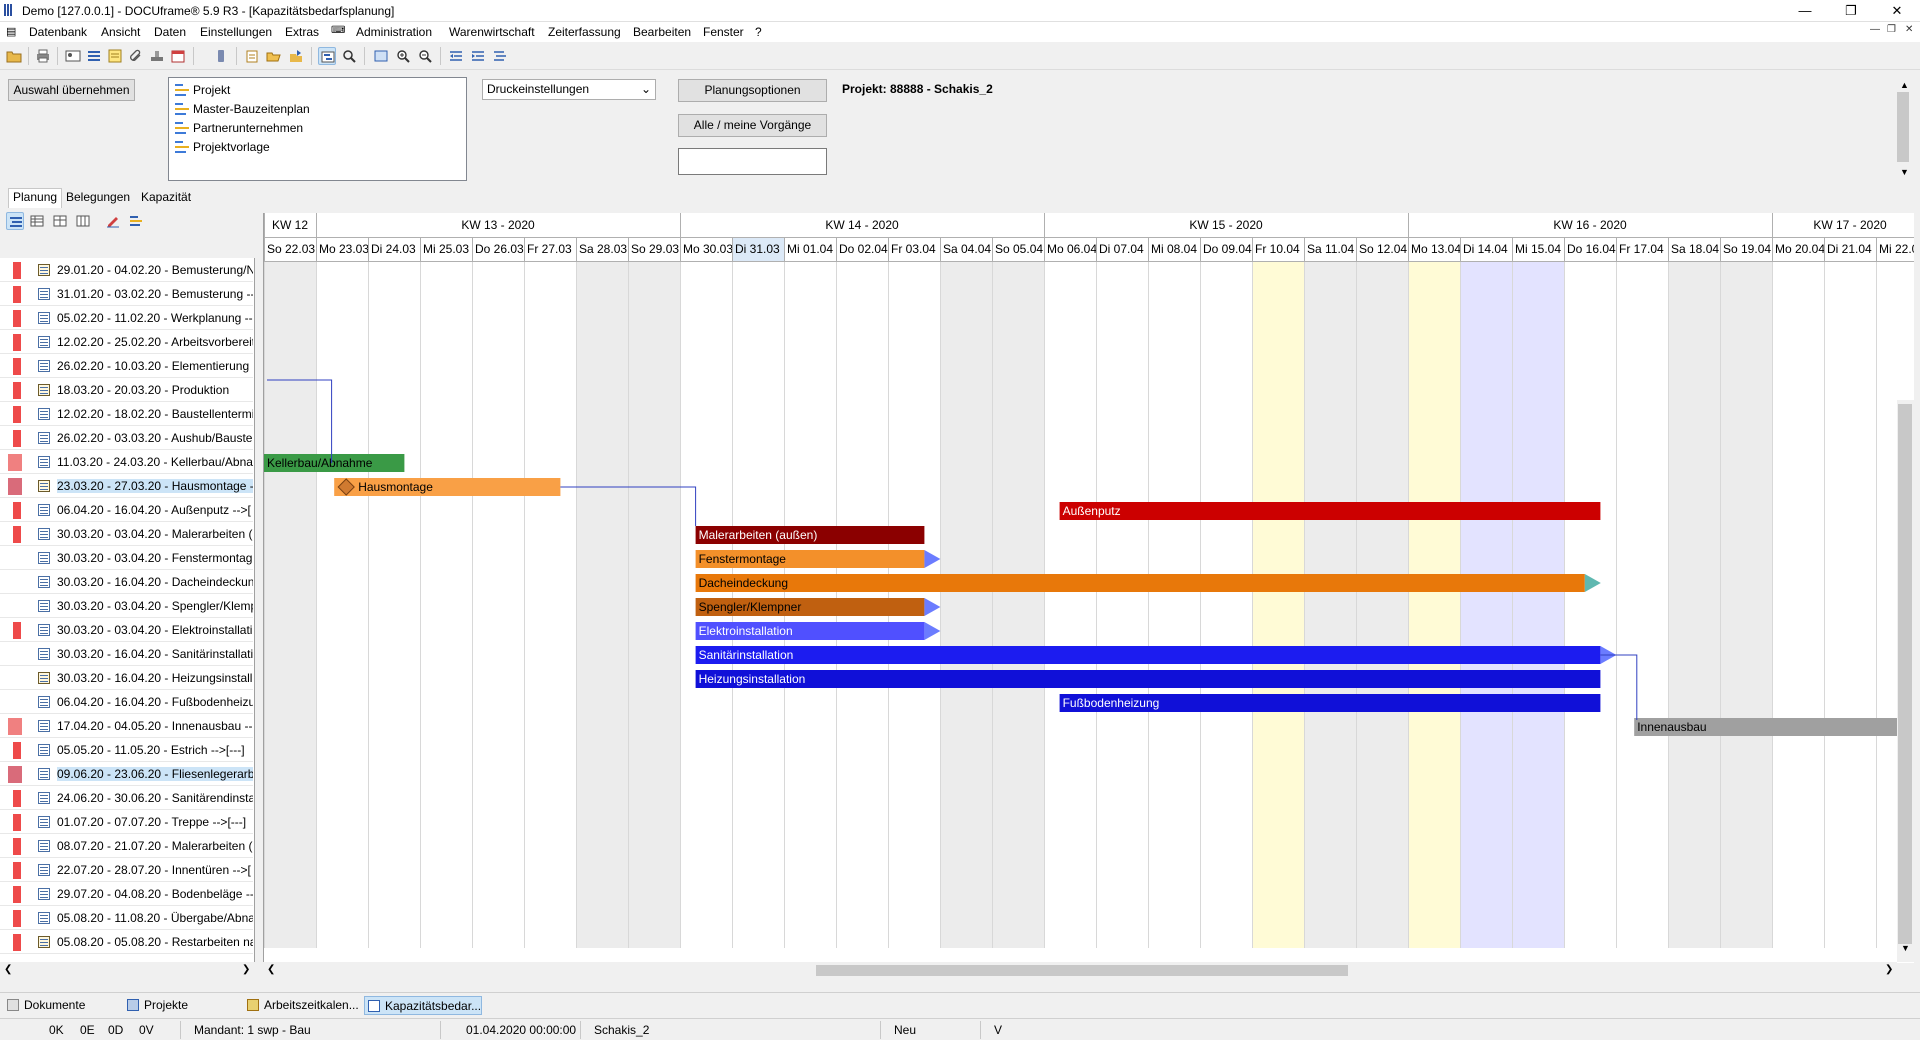  I want to click on columns-icon, so click(83, 221).